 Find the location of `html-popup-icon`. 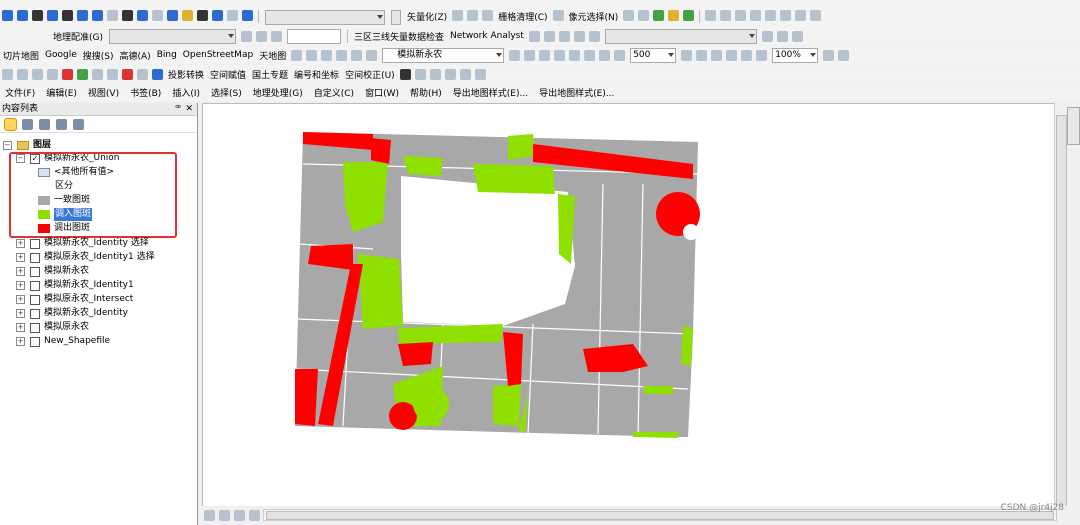

html-popup-icon is located at coordinates (172, 15).